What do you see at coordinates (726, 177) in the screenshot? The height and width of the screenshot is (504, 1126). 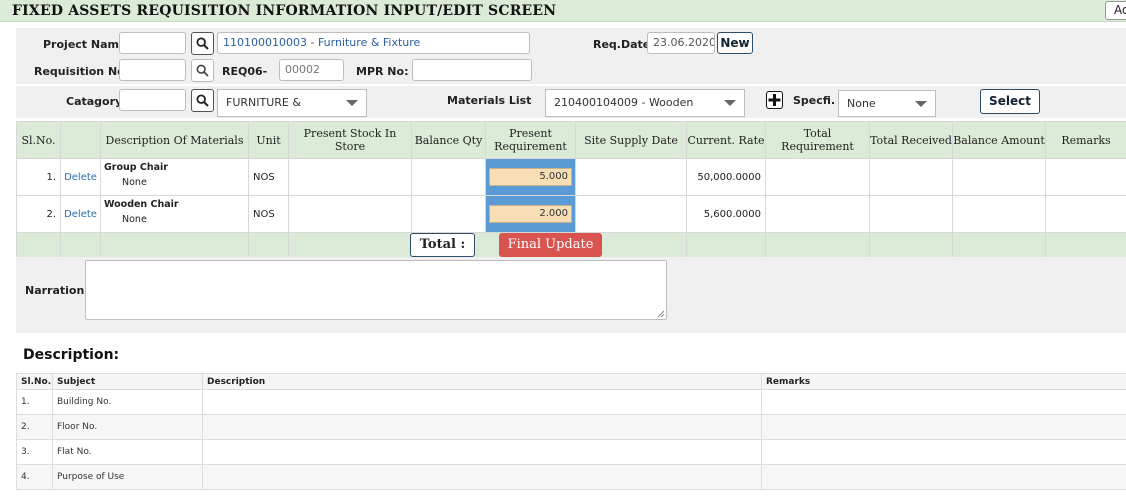 I see `row-current-rate: 50,000.0000` at bounding box center [726, 177].